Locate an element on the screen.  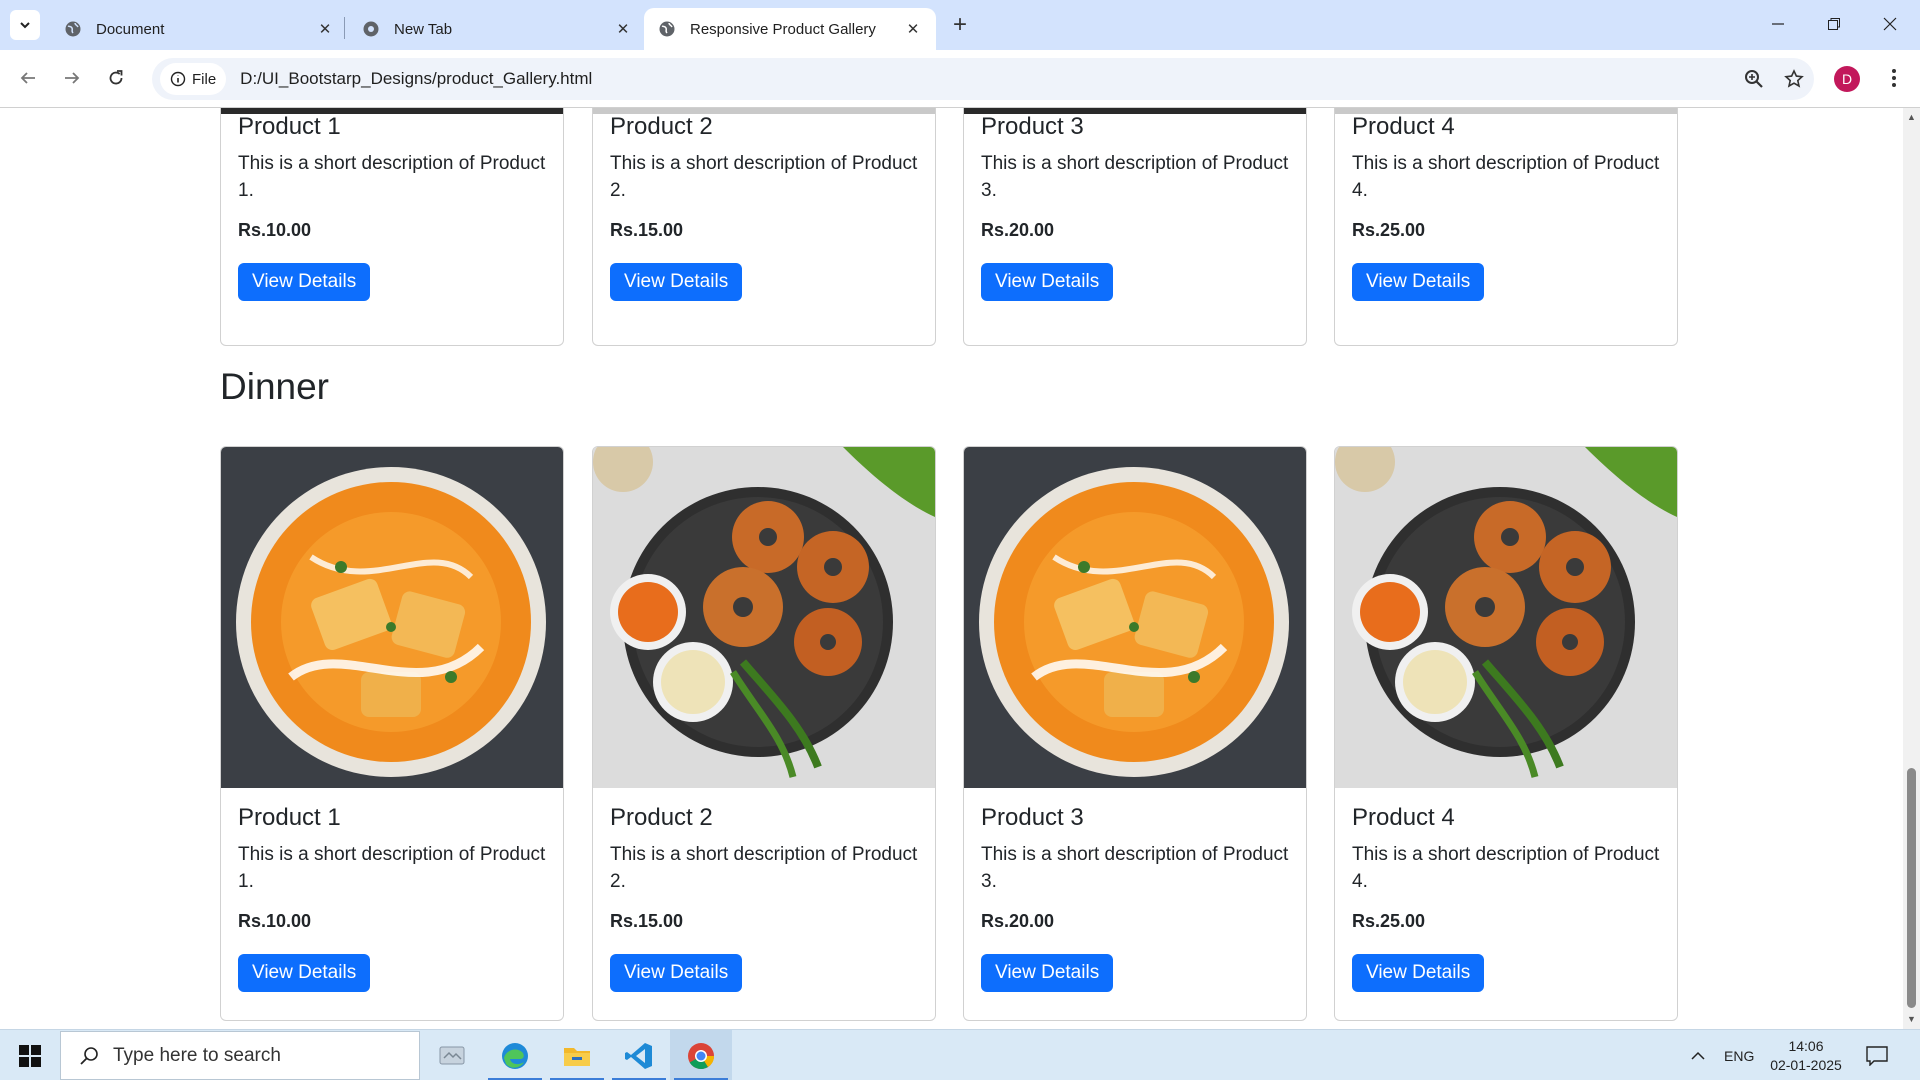
vscode-icon is located at coordinates (638, 1055).